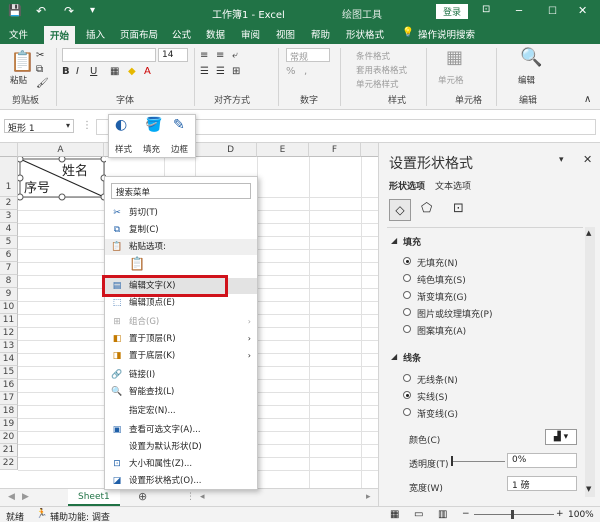 The width and height of the screenshot is (600, 523). What do you see at coordinates (181, 230) in the screenshot?
I see `menu-item-copy: ⧉ 复制(C)` at bounding box center [181, 230].